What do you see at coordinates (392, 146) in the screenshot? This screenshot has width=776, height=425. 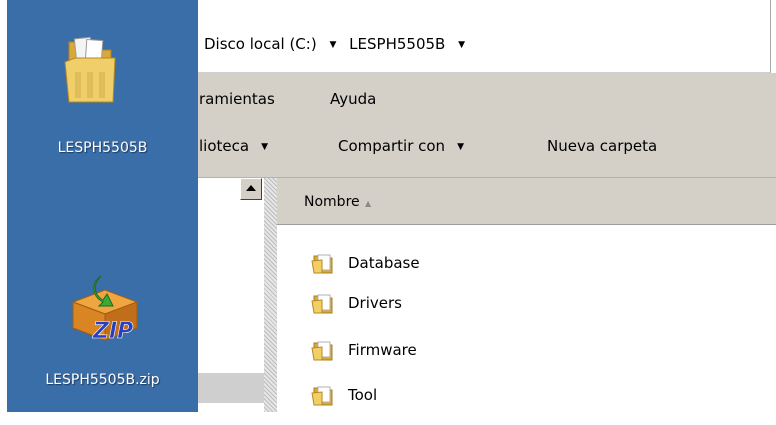 I see `toolbar-label: Compartir con` at bounding box center [392, 146].